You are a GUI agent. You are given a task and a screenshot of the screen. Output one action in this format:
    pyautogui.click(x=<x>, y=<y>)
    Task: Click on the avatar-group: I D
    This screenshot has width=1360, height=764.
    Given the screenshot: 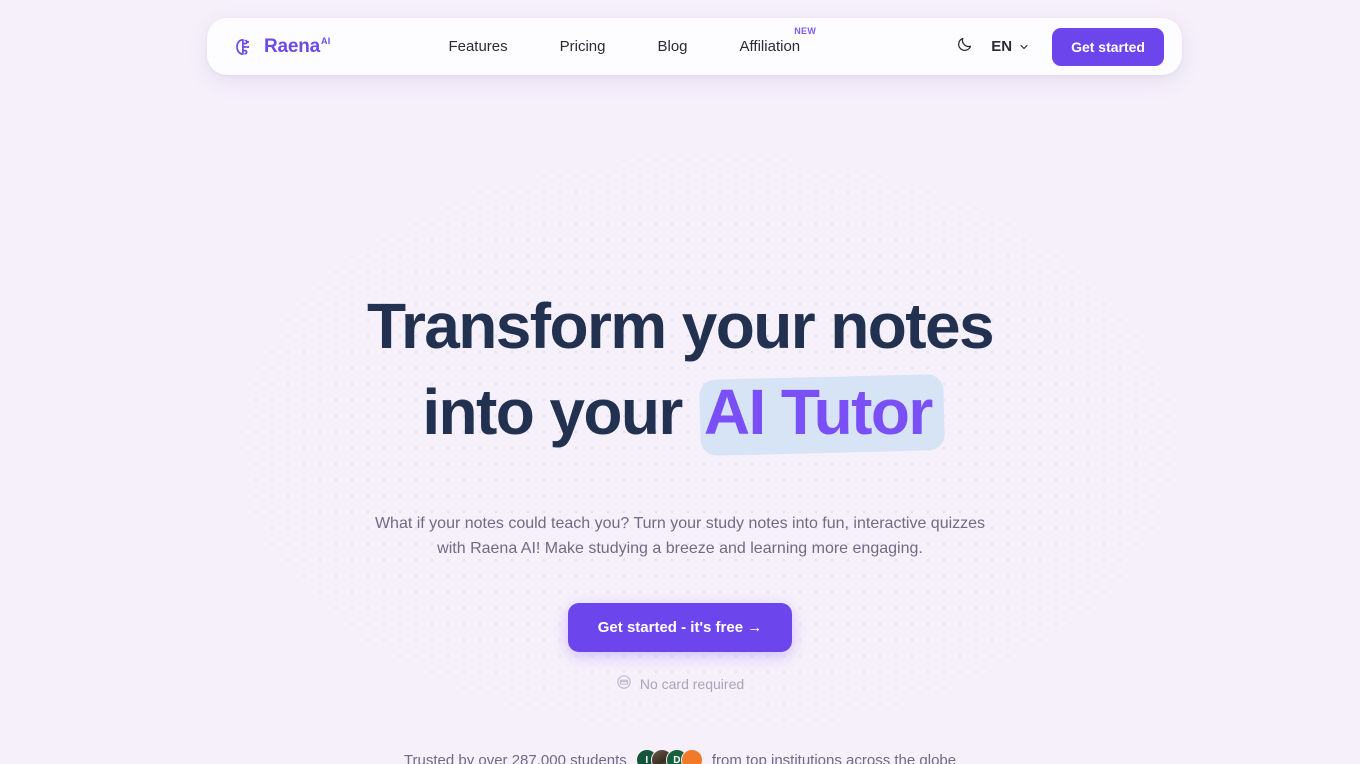 What is the action you would take?
    pyautogui.click(x=669, y=756)
    